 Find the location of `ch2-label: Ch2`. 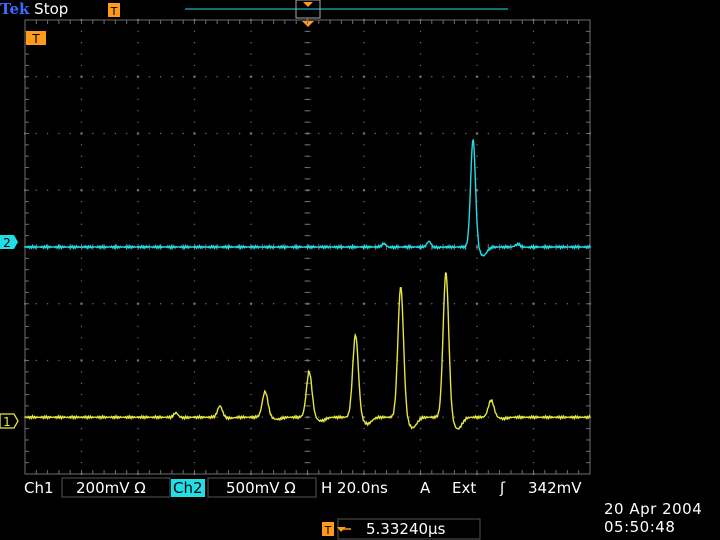

ch2-label: Ch2 is located at coordinates (188, 488).